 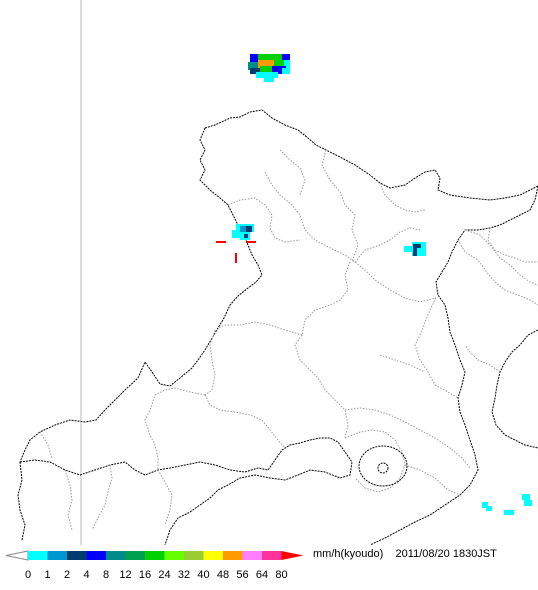 I want to click on precip-cells-southeast, so click(x=507, y=504).